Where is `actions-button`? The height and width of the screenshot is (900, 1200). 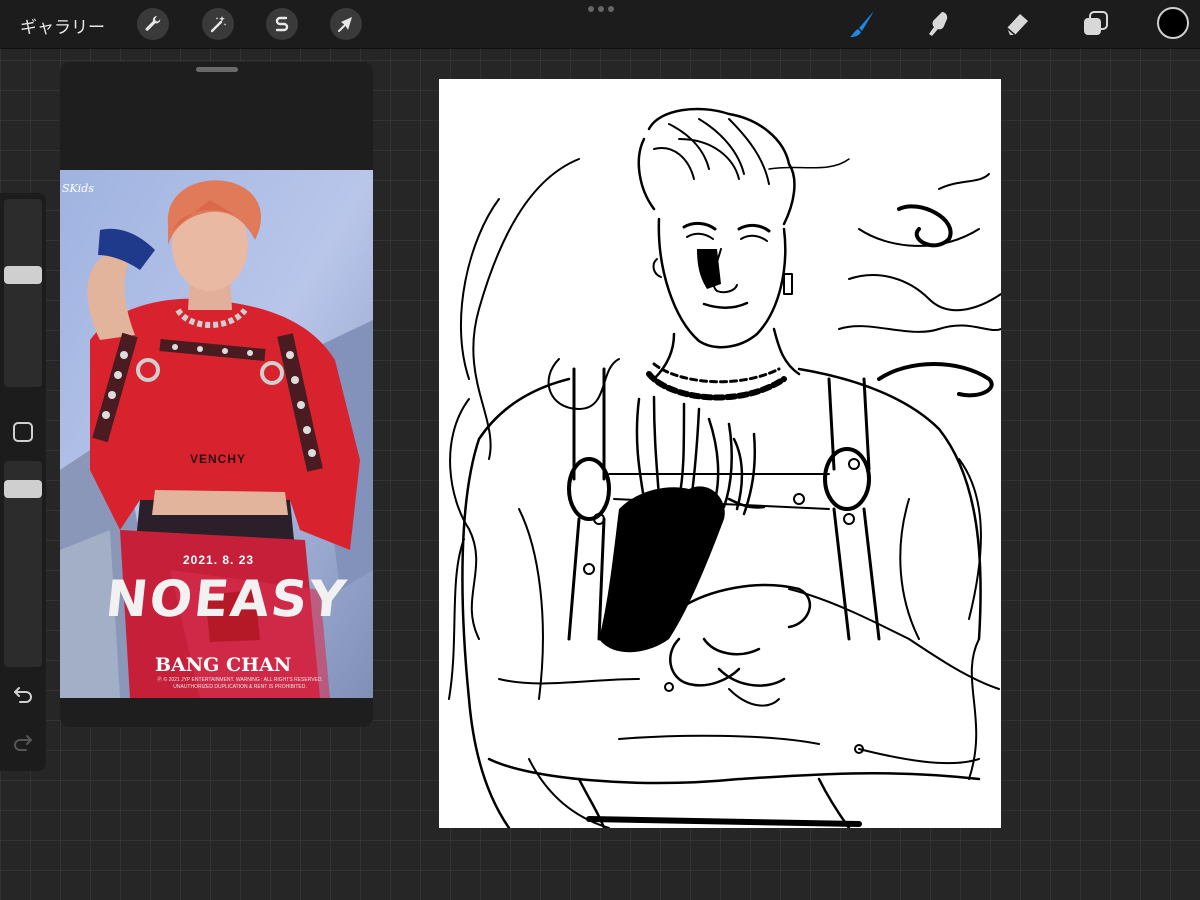 actions-button is located at coordinates (153, 24).